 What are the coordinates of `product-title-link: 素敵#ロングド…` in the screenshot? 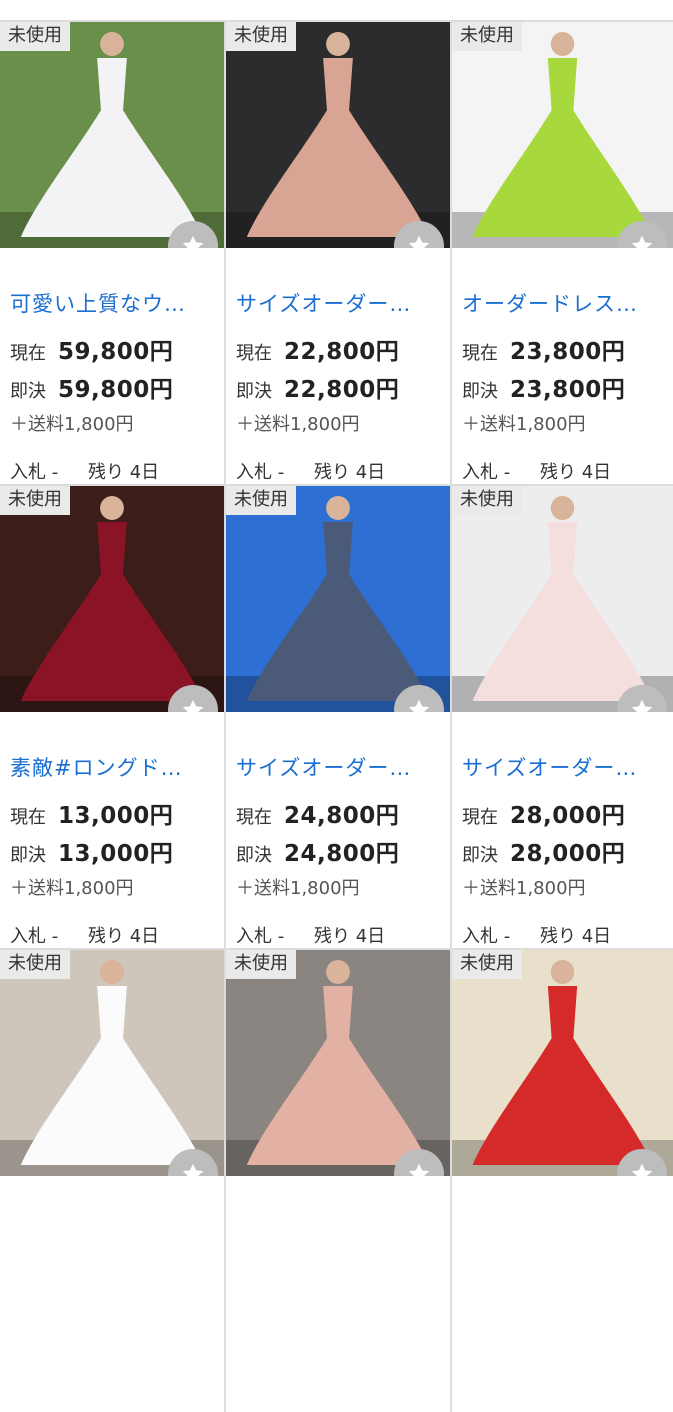 It's located at (112, 767).